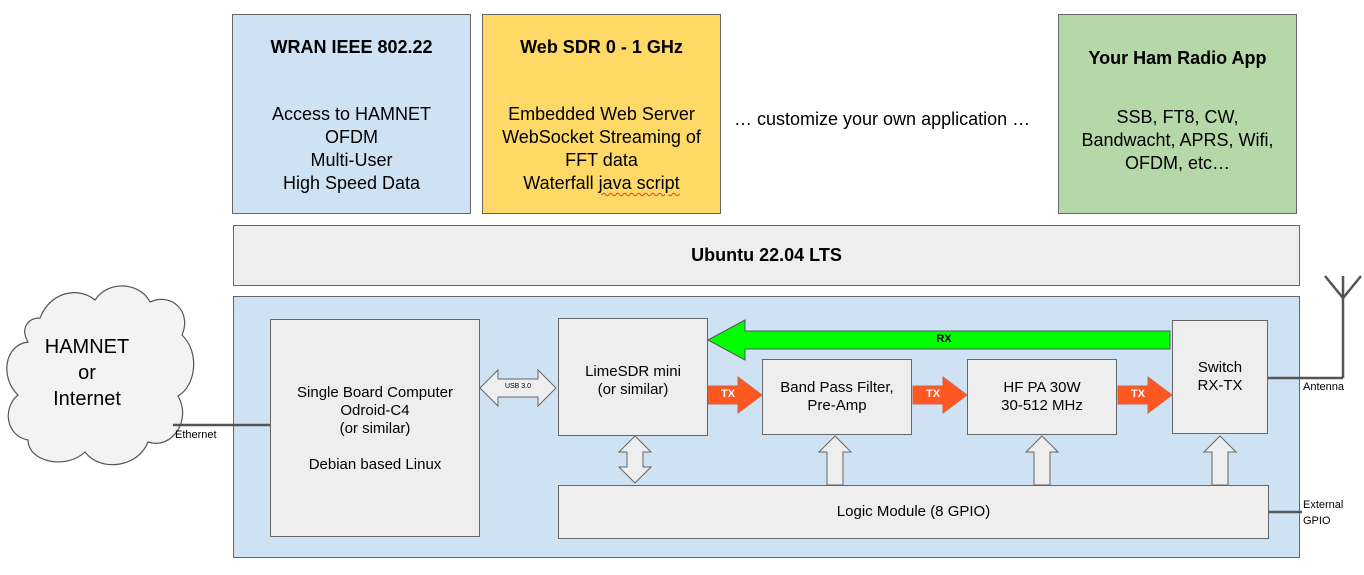 The height and width of the screenshot is (575, 1364). I want to click on switch-block: Switch RX-TX, so click(1220, 377).